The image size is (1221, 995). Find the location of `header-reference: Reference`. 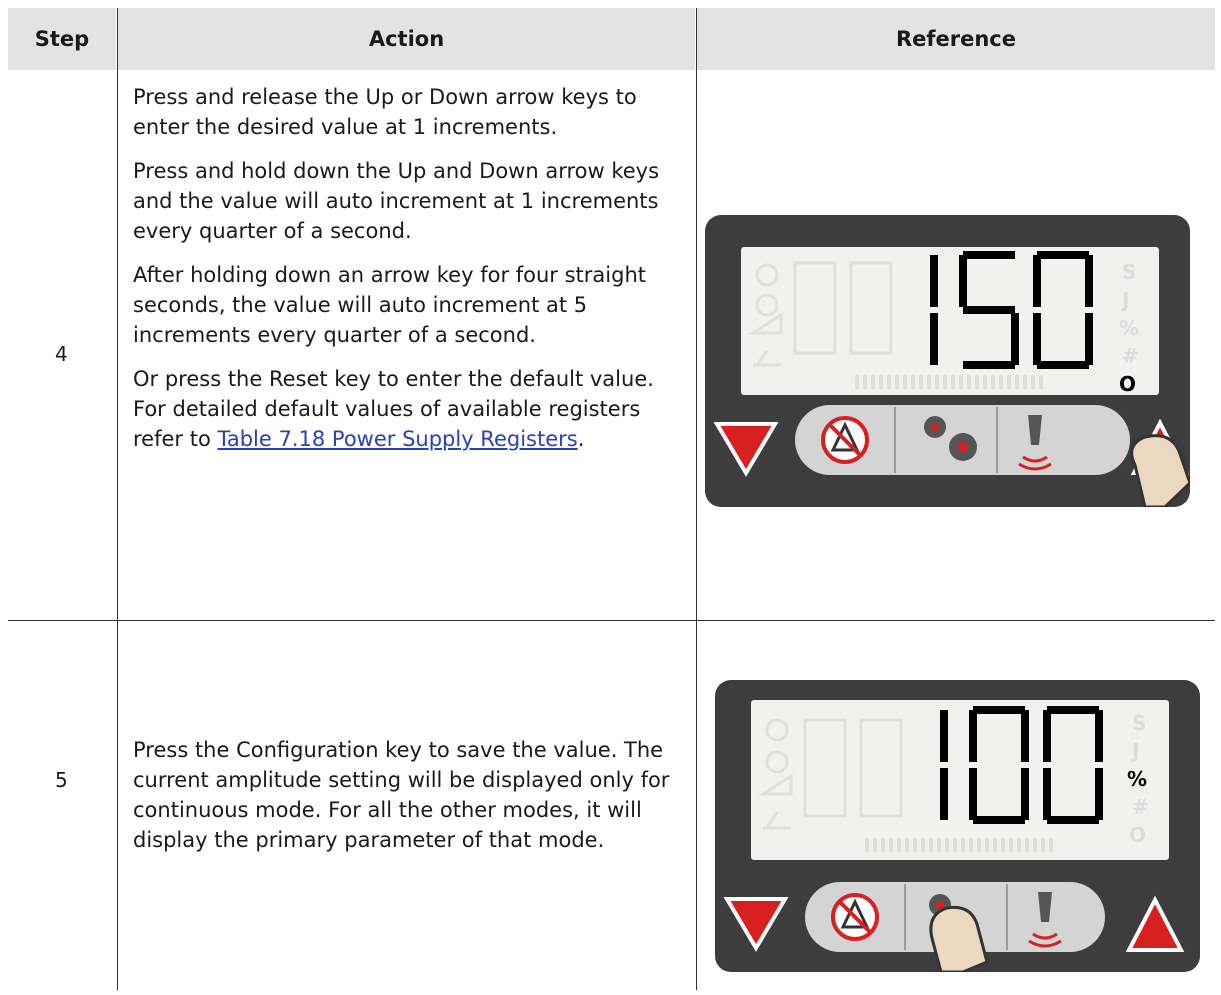

header-reference: Reference is located at coordinates (956, 39).